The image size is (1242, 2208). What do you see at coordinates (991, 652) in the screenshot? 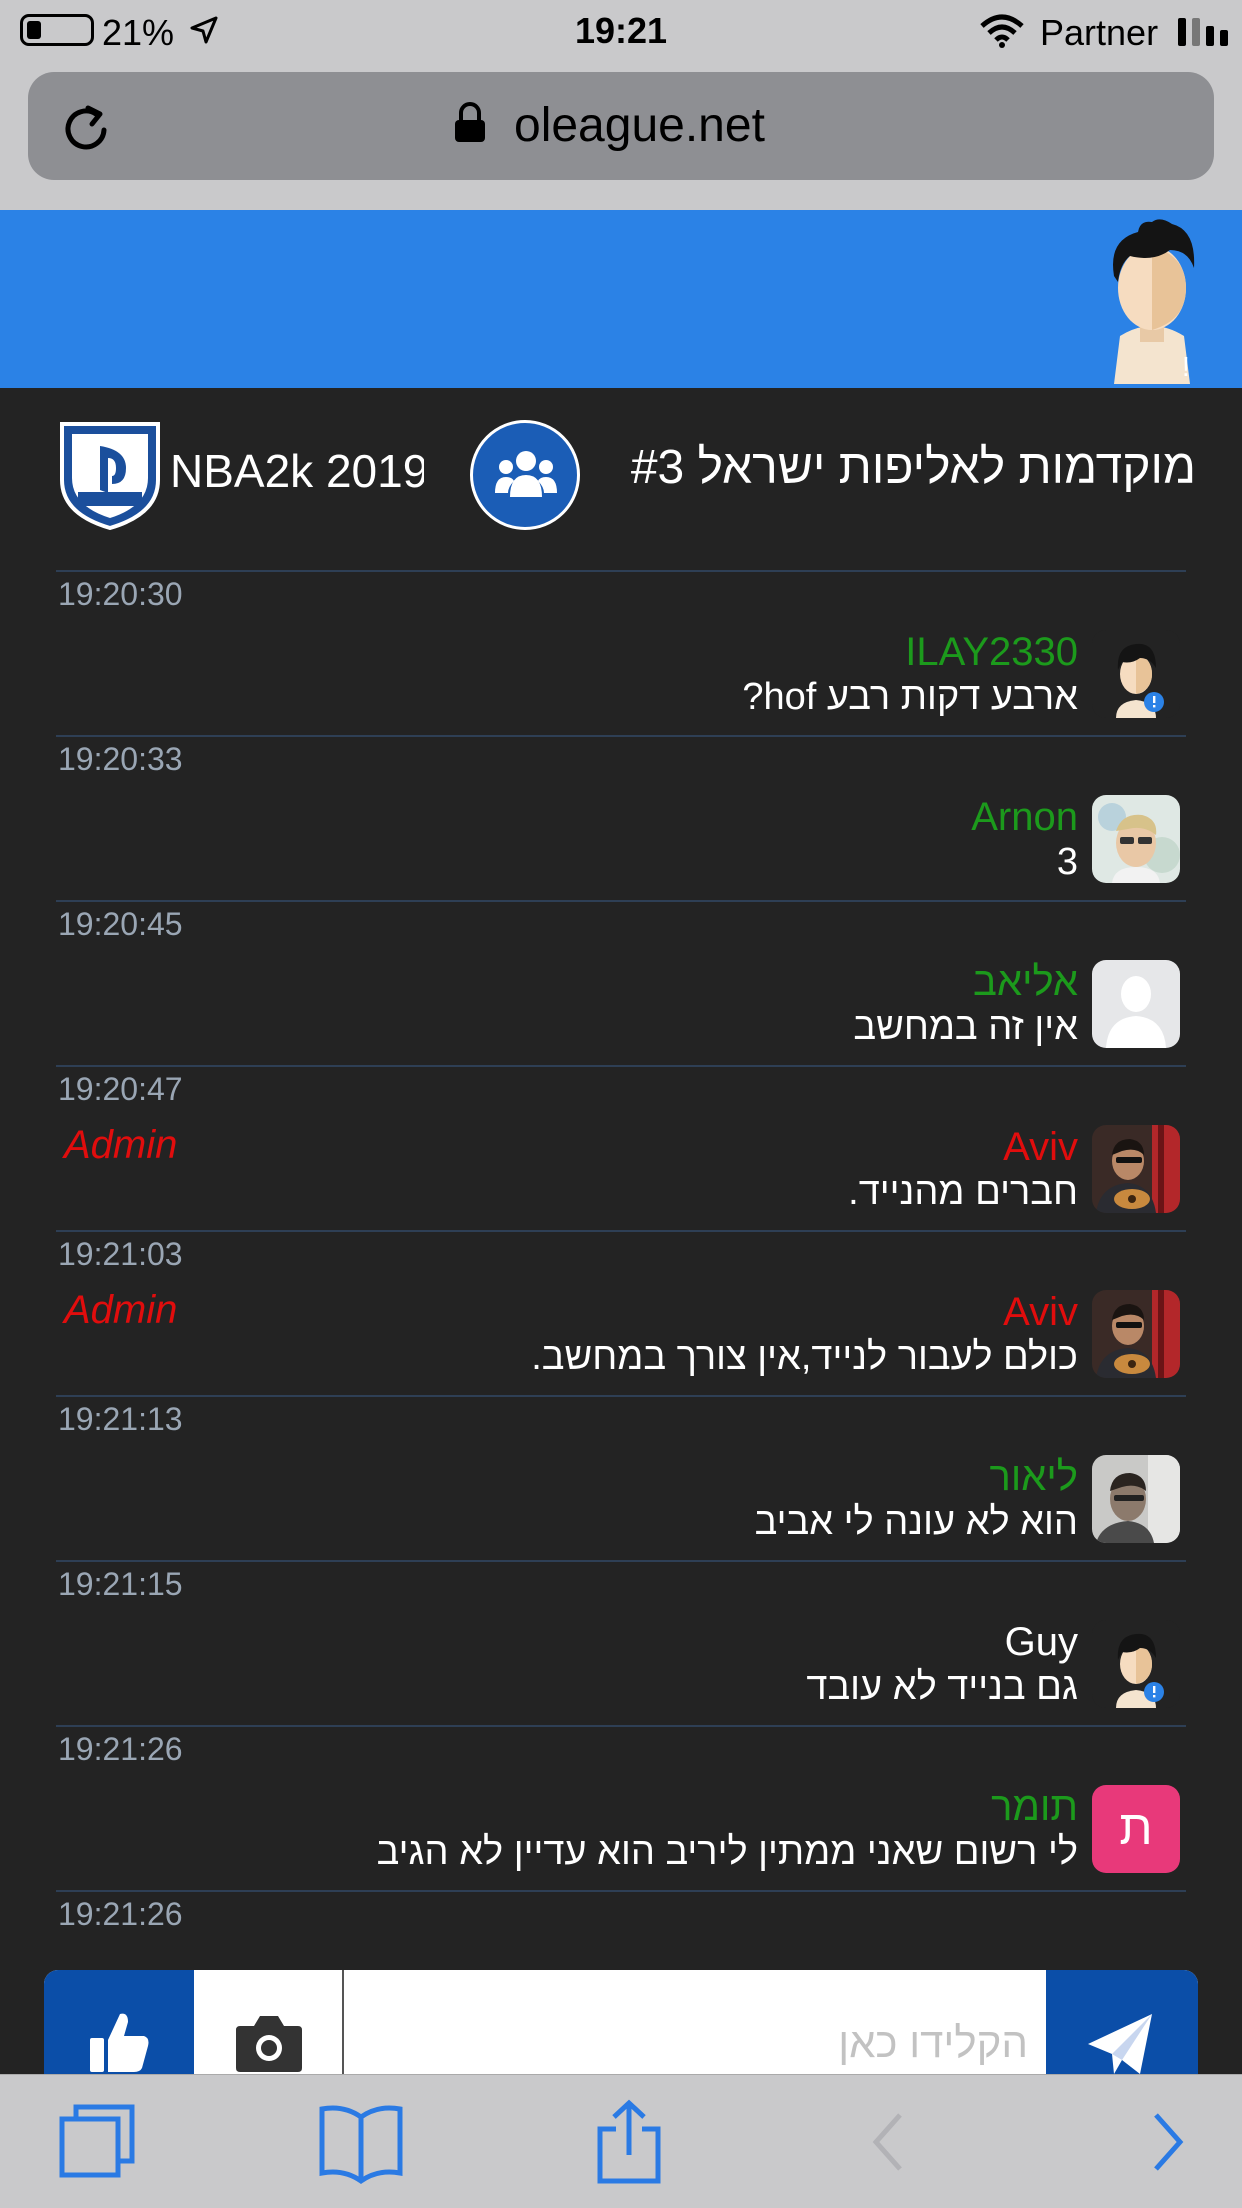
I see `message-author: ILAY2330` at bounding box center [991, 652].